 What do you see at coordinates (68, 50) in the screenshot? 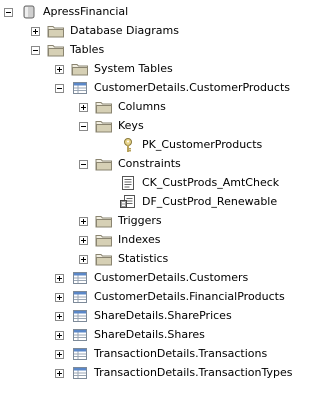
I see `tree-node-tables: Tables` at bounding box center [68, 50].